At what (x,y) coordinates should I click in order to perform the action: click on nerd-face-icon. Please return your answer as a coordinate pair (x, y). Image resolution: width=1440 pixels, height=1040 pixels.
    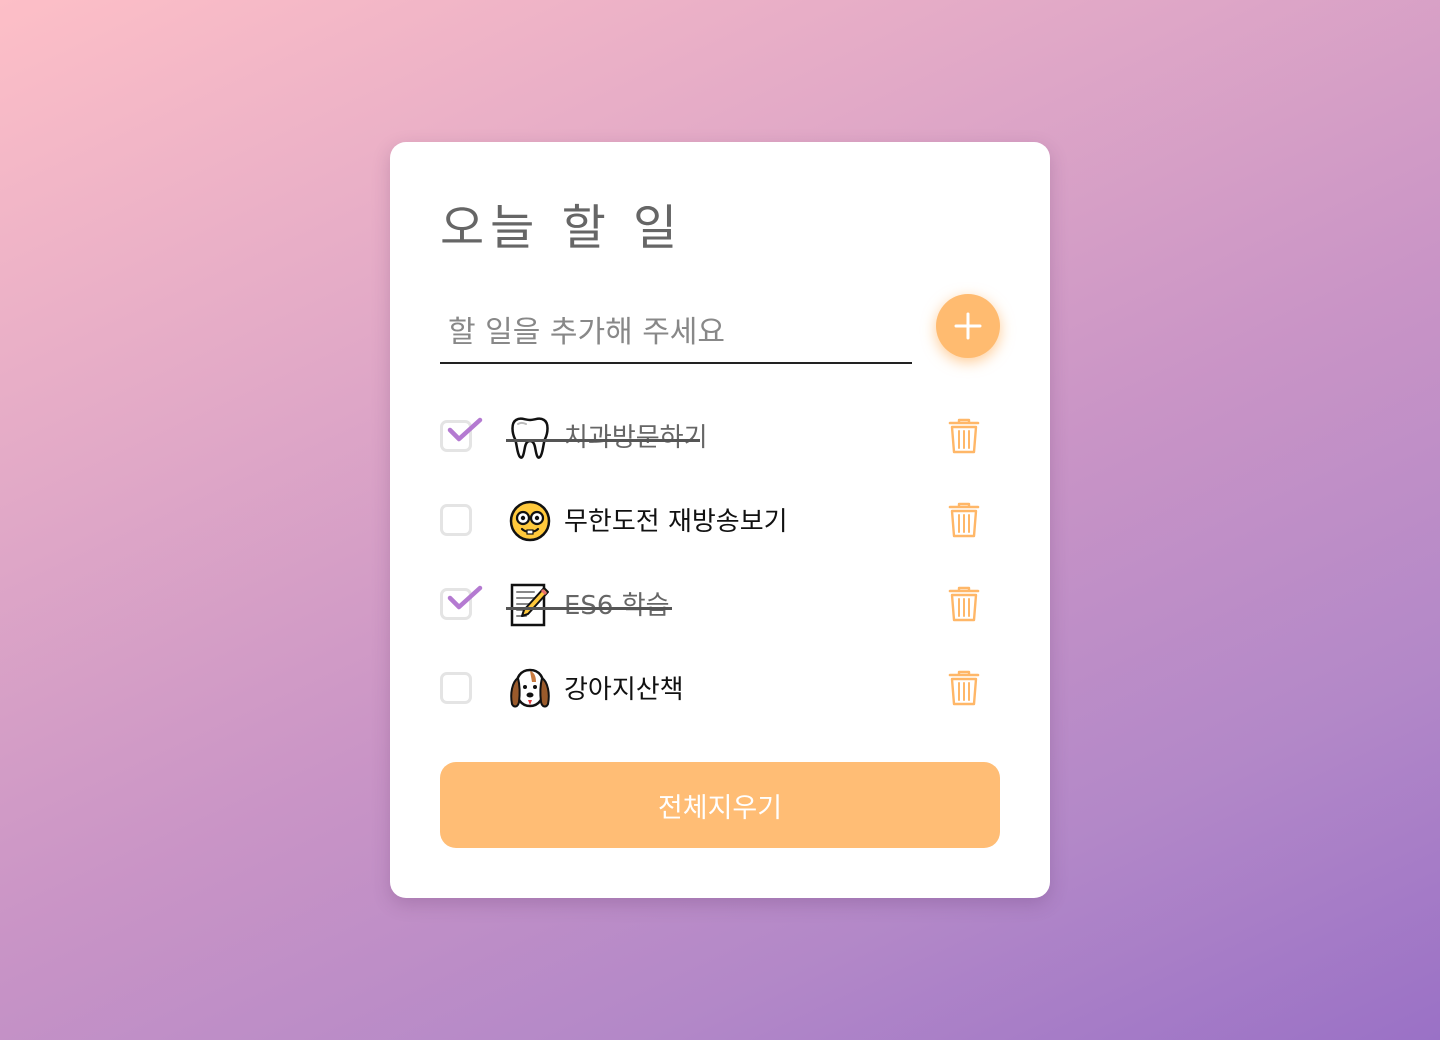
    Looking at the image, I should click on (530, 521).